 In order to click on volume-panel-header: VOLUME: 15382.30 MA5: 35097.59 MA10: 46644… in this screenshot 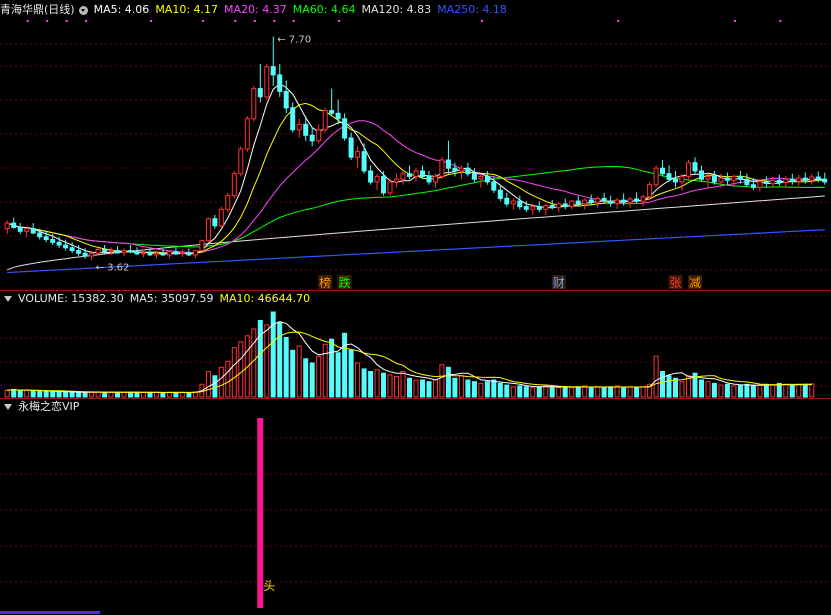, I will do `click(158, 299)`.